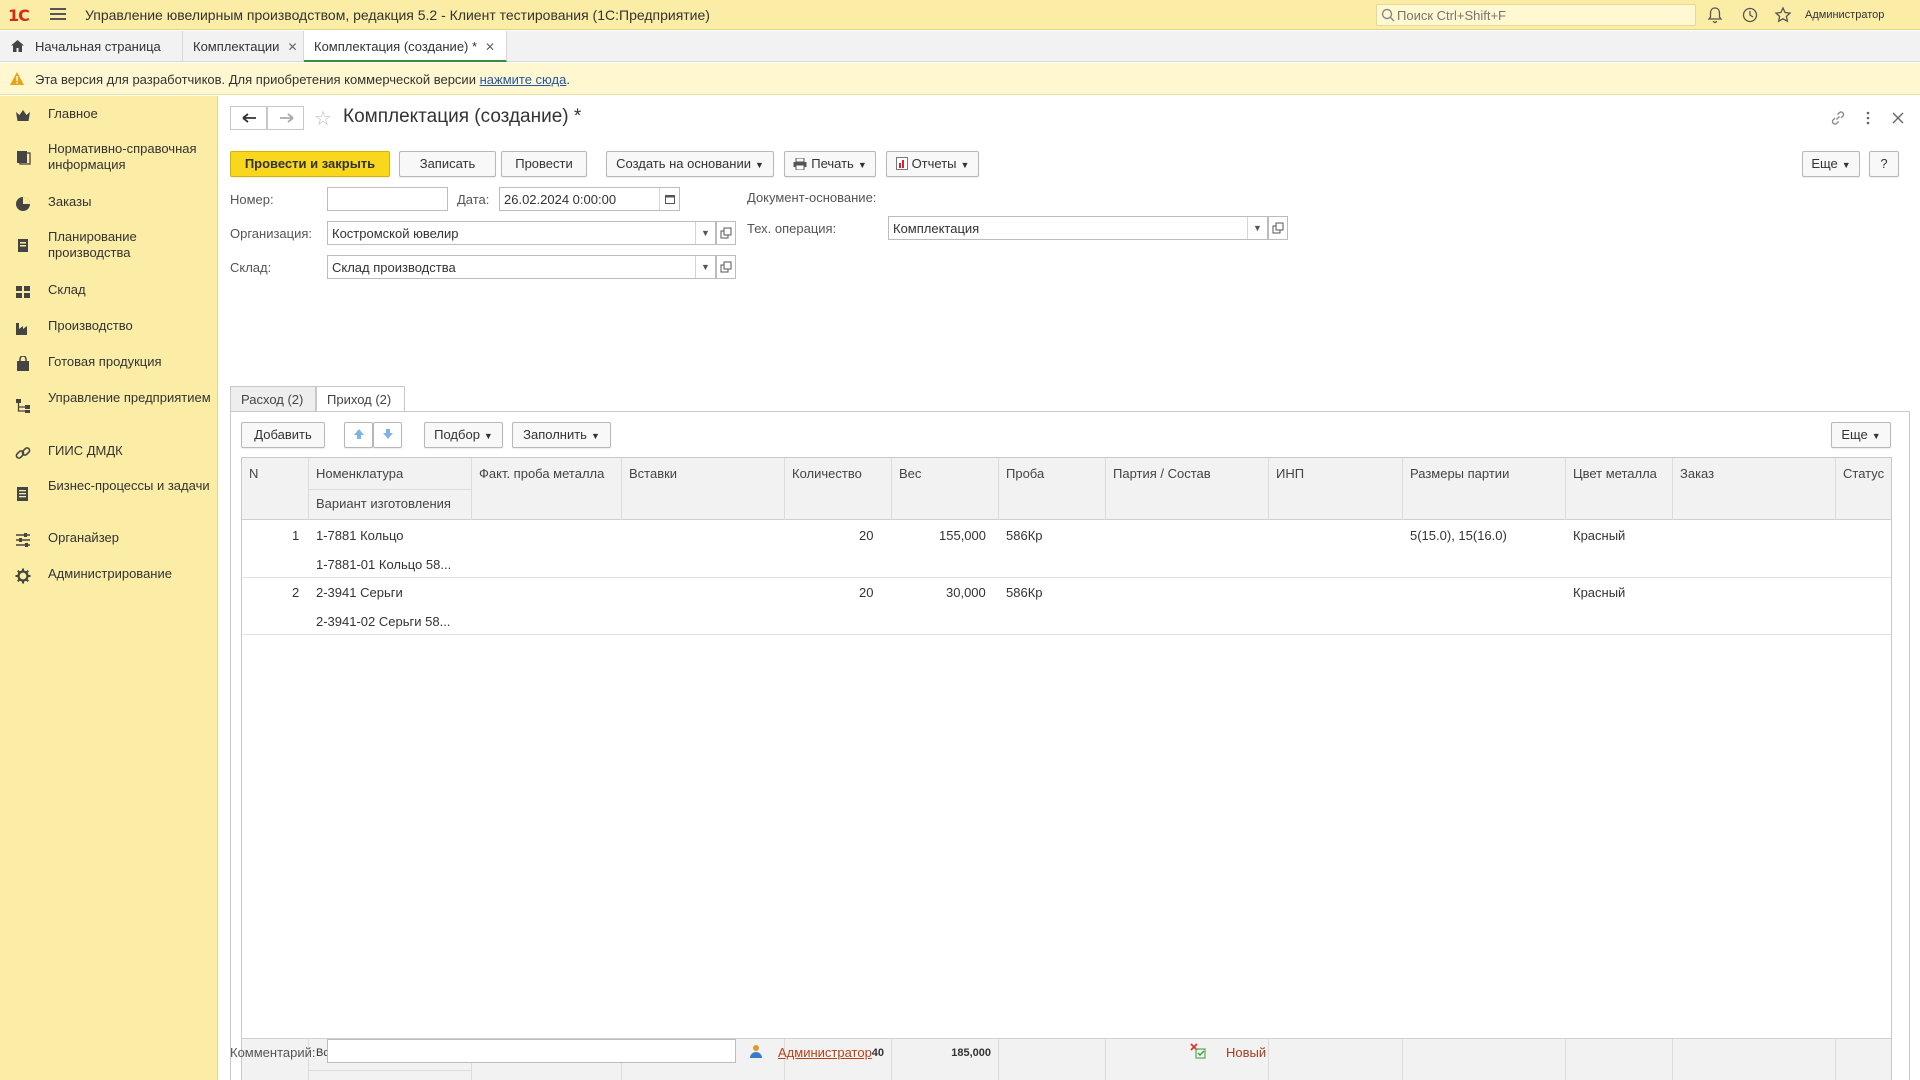 This screenshot has width=1920, height=1080. I want to click on selection-button: Подбор ▼, so click(463, 435).